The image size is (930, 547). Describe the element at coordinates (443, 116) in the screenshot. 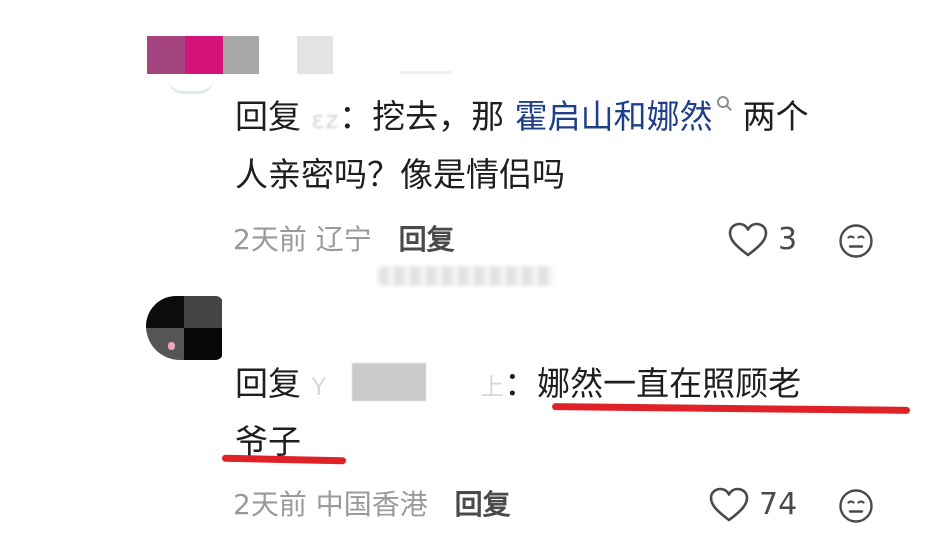

I see `comment-text: 挖去，那` at that location.